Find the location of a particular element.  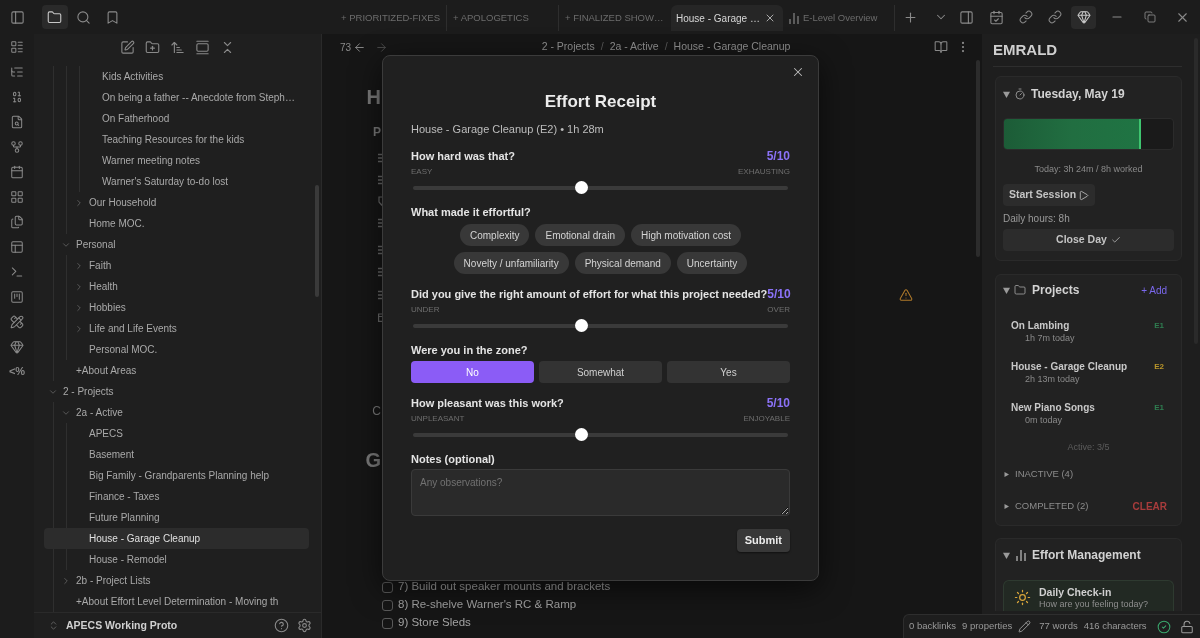

reason-chip: Complexity is located at coordinates (495, 235).